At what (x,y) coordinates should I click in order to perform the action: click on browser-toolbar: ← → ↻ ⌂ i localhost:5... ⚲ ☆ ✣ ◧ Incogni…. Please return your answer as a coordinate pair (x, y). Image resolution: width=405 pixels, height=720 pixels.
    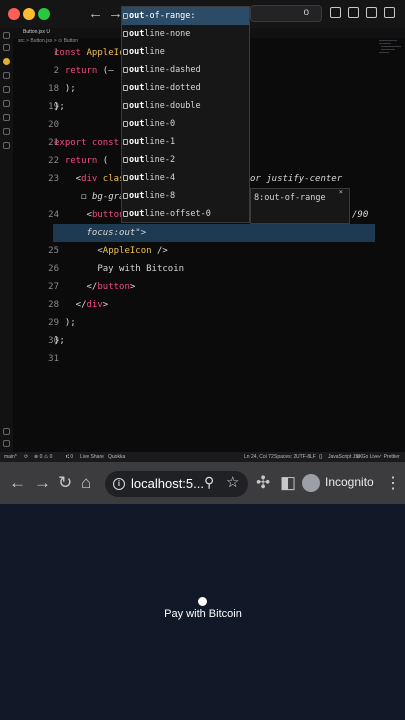
    Looking at the image, I should click on (202, 483).